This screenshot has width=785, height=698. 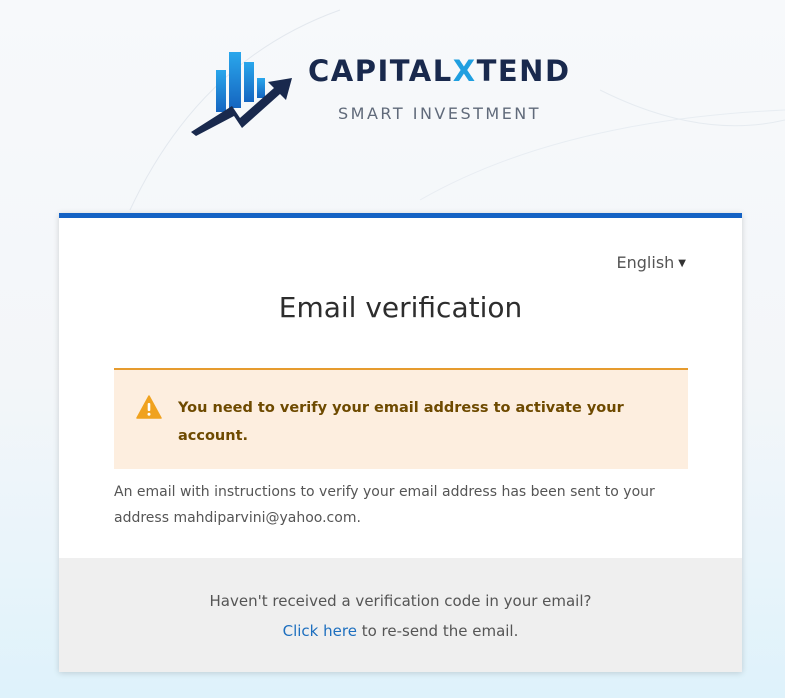 I want to click on page-title: Email verification, so click(x=400, y=307).